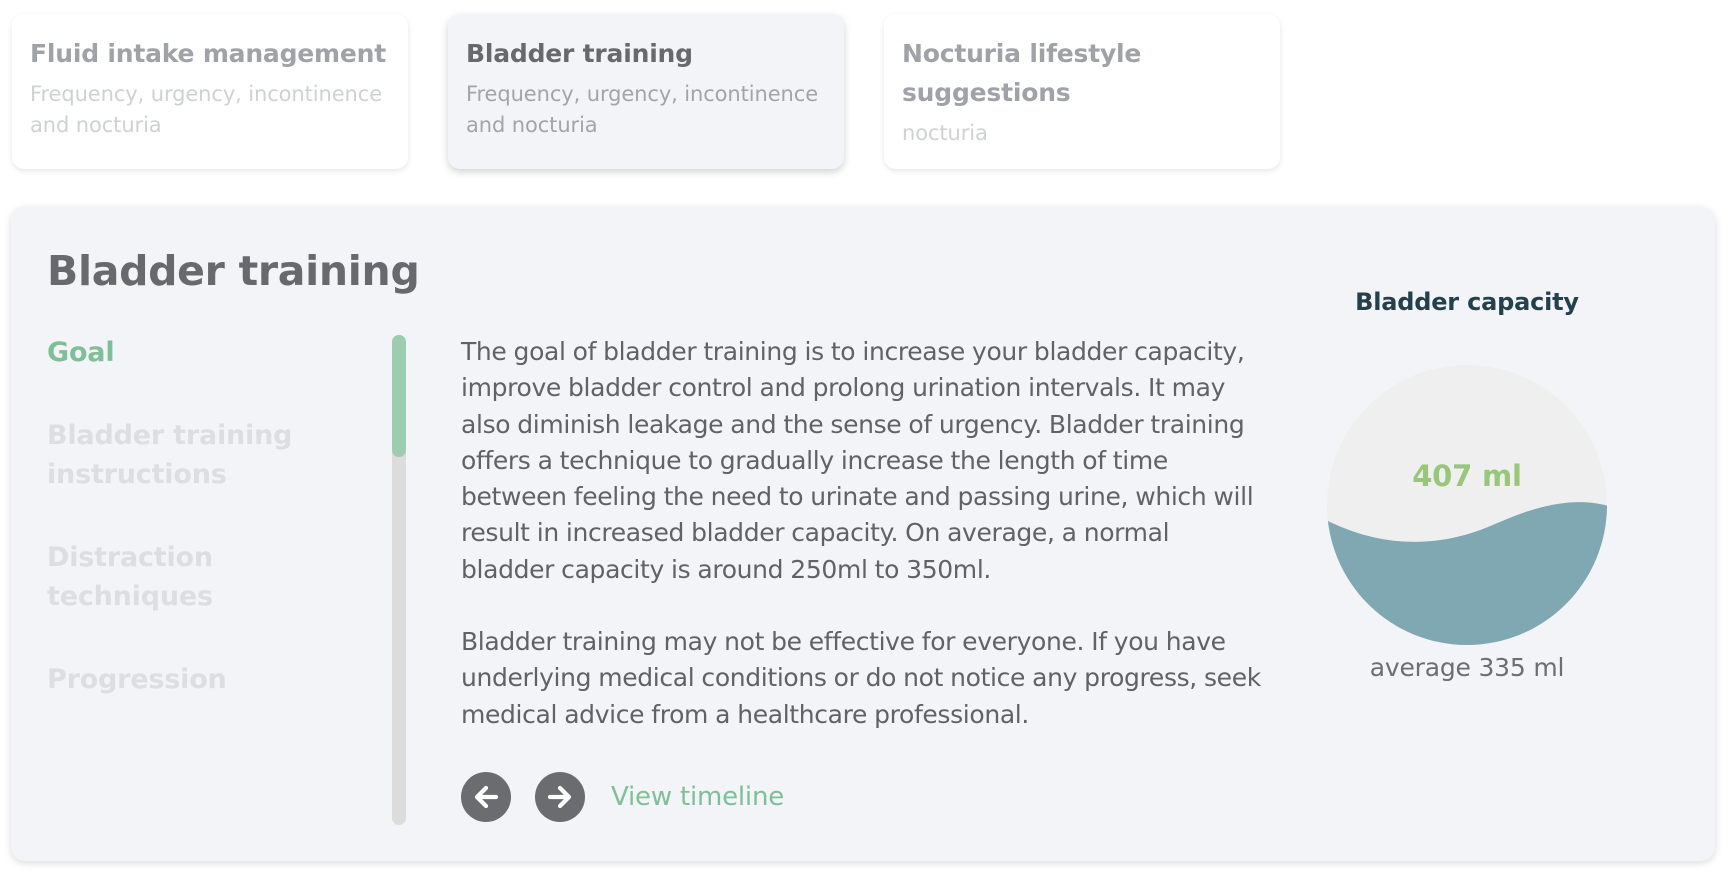 Image resolution: width=1728 pixels, height=874 pixels. What do you see at coordinates (579, 53) in the screenshot?
I see `topic-card-title: Bladder training` at bounding box center [579, 53].